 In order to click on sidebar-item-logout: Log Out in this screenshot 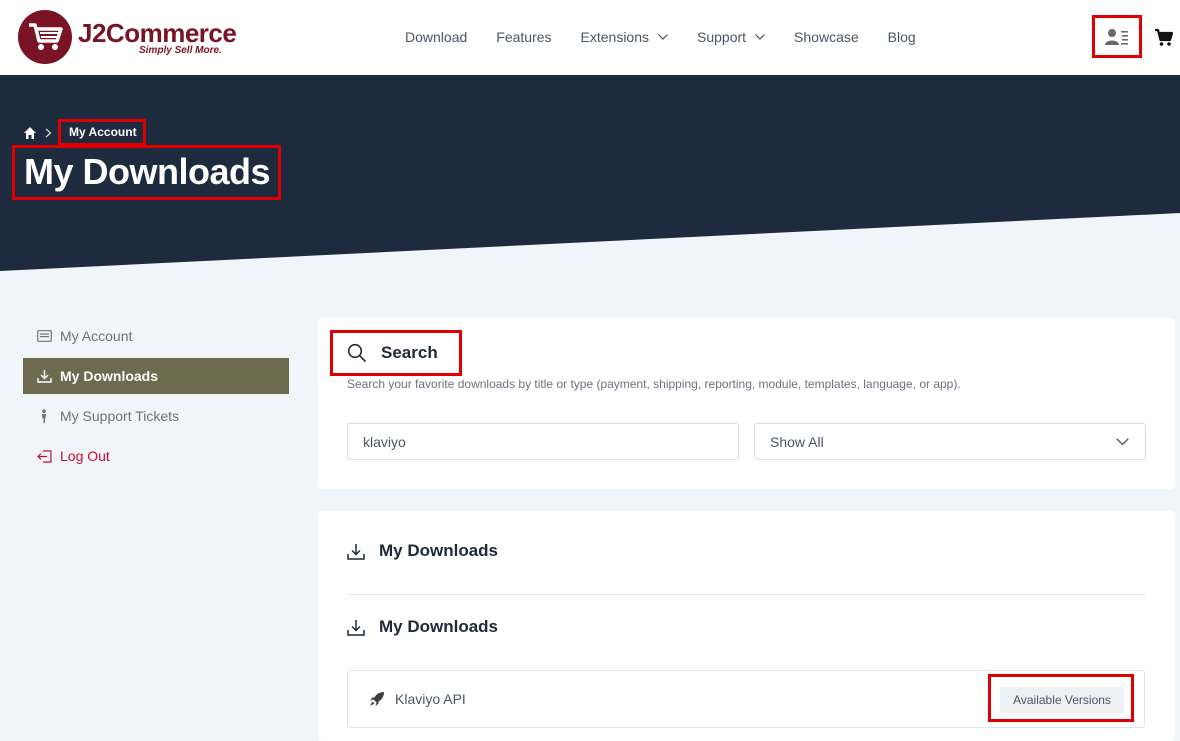, I will do `click(156, 456)`.